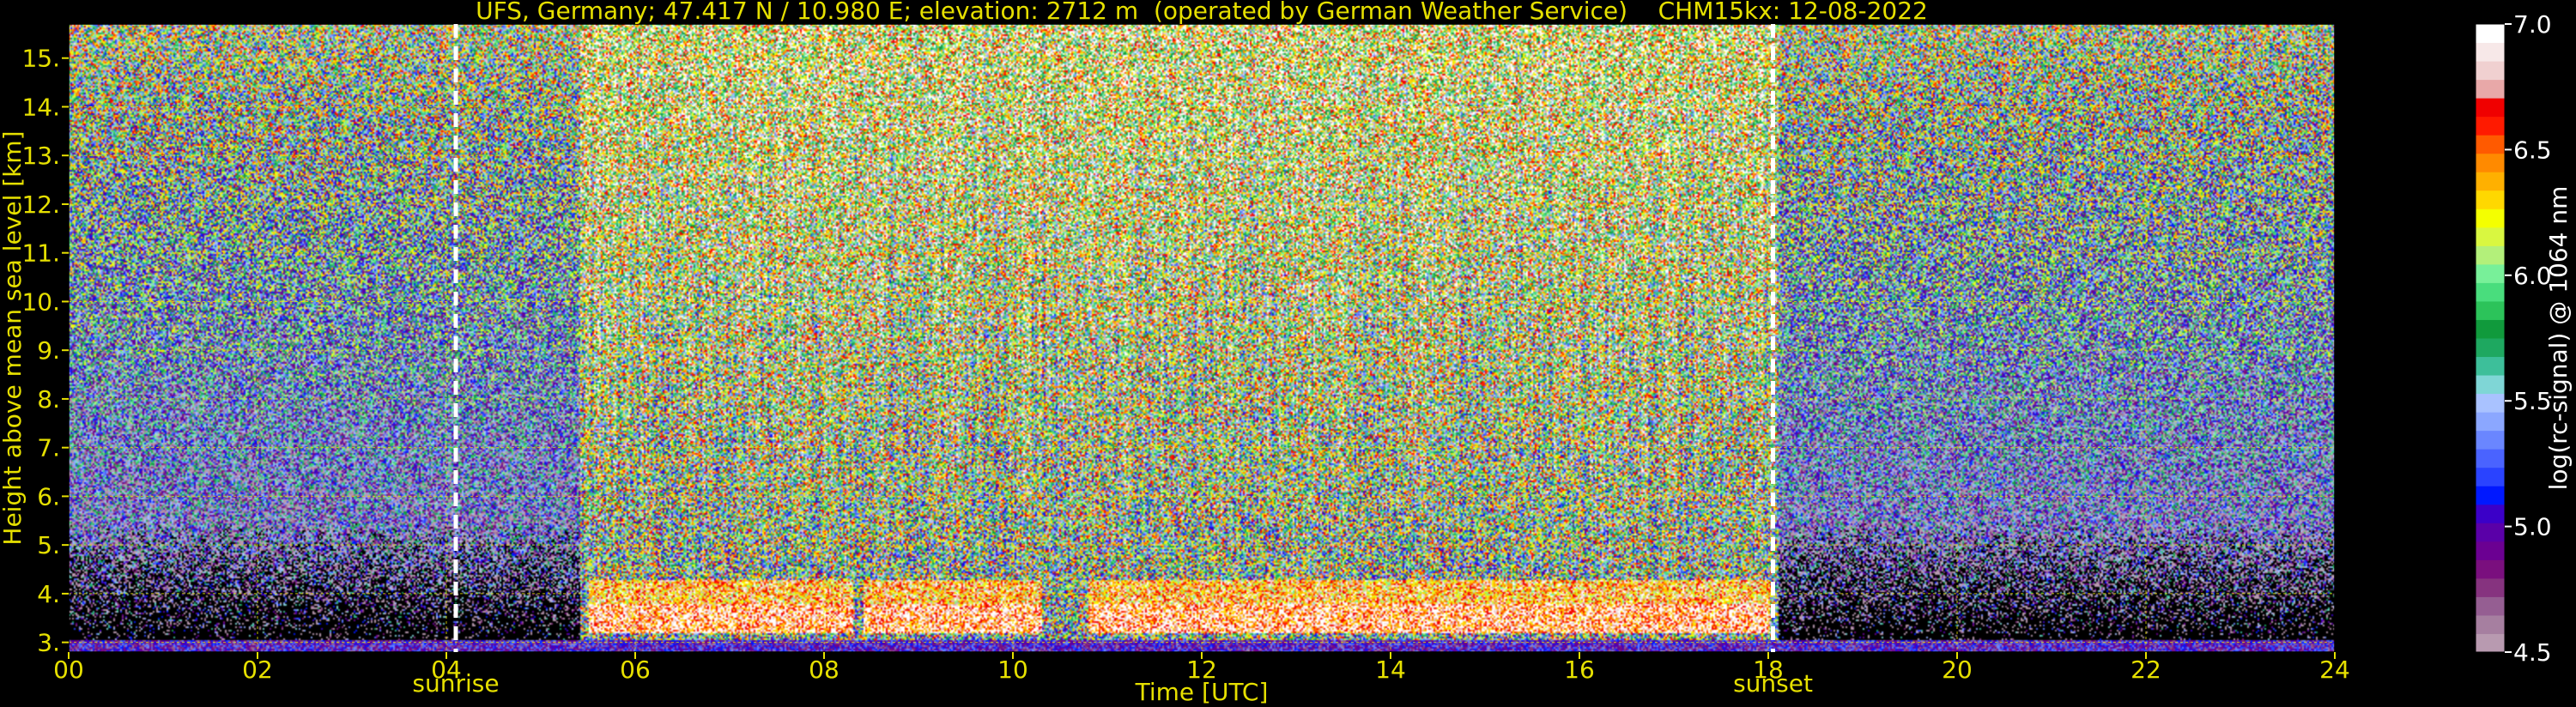 The image size is (2576, 707). What do you see at coordinates (68, 670) in the screenshot?
I see `x-tick-label: 00` at bounding box center [68, 670].